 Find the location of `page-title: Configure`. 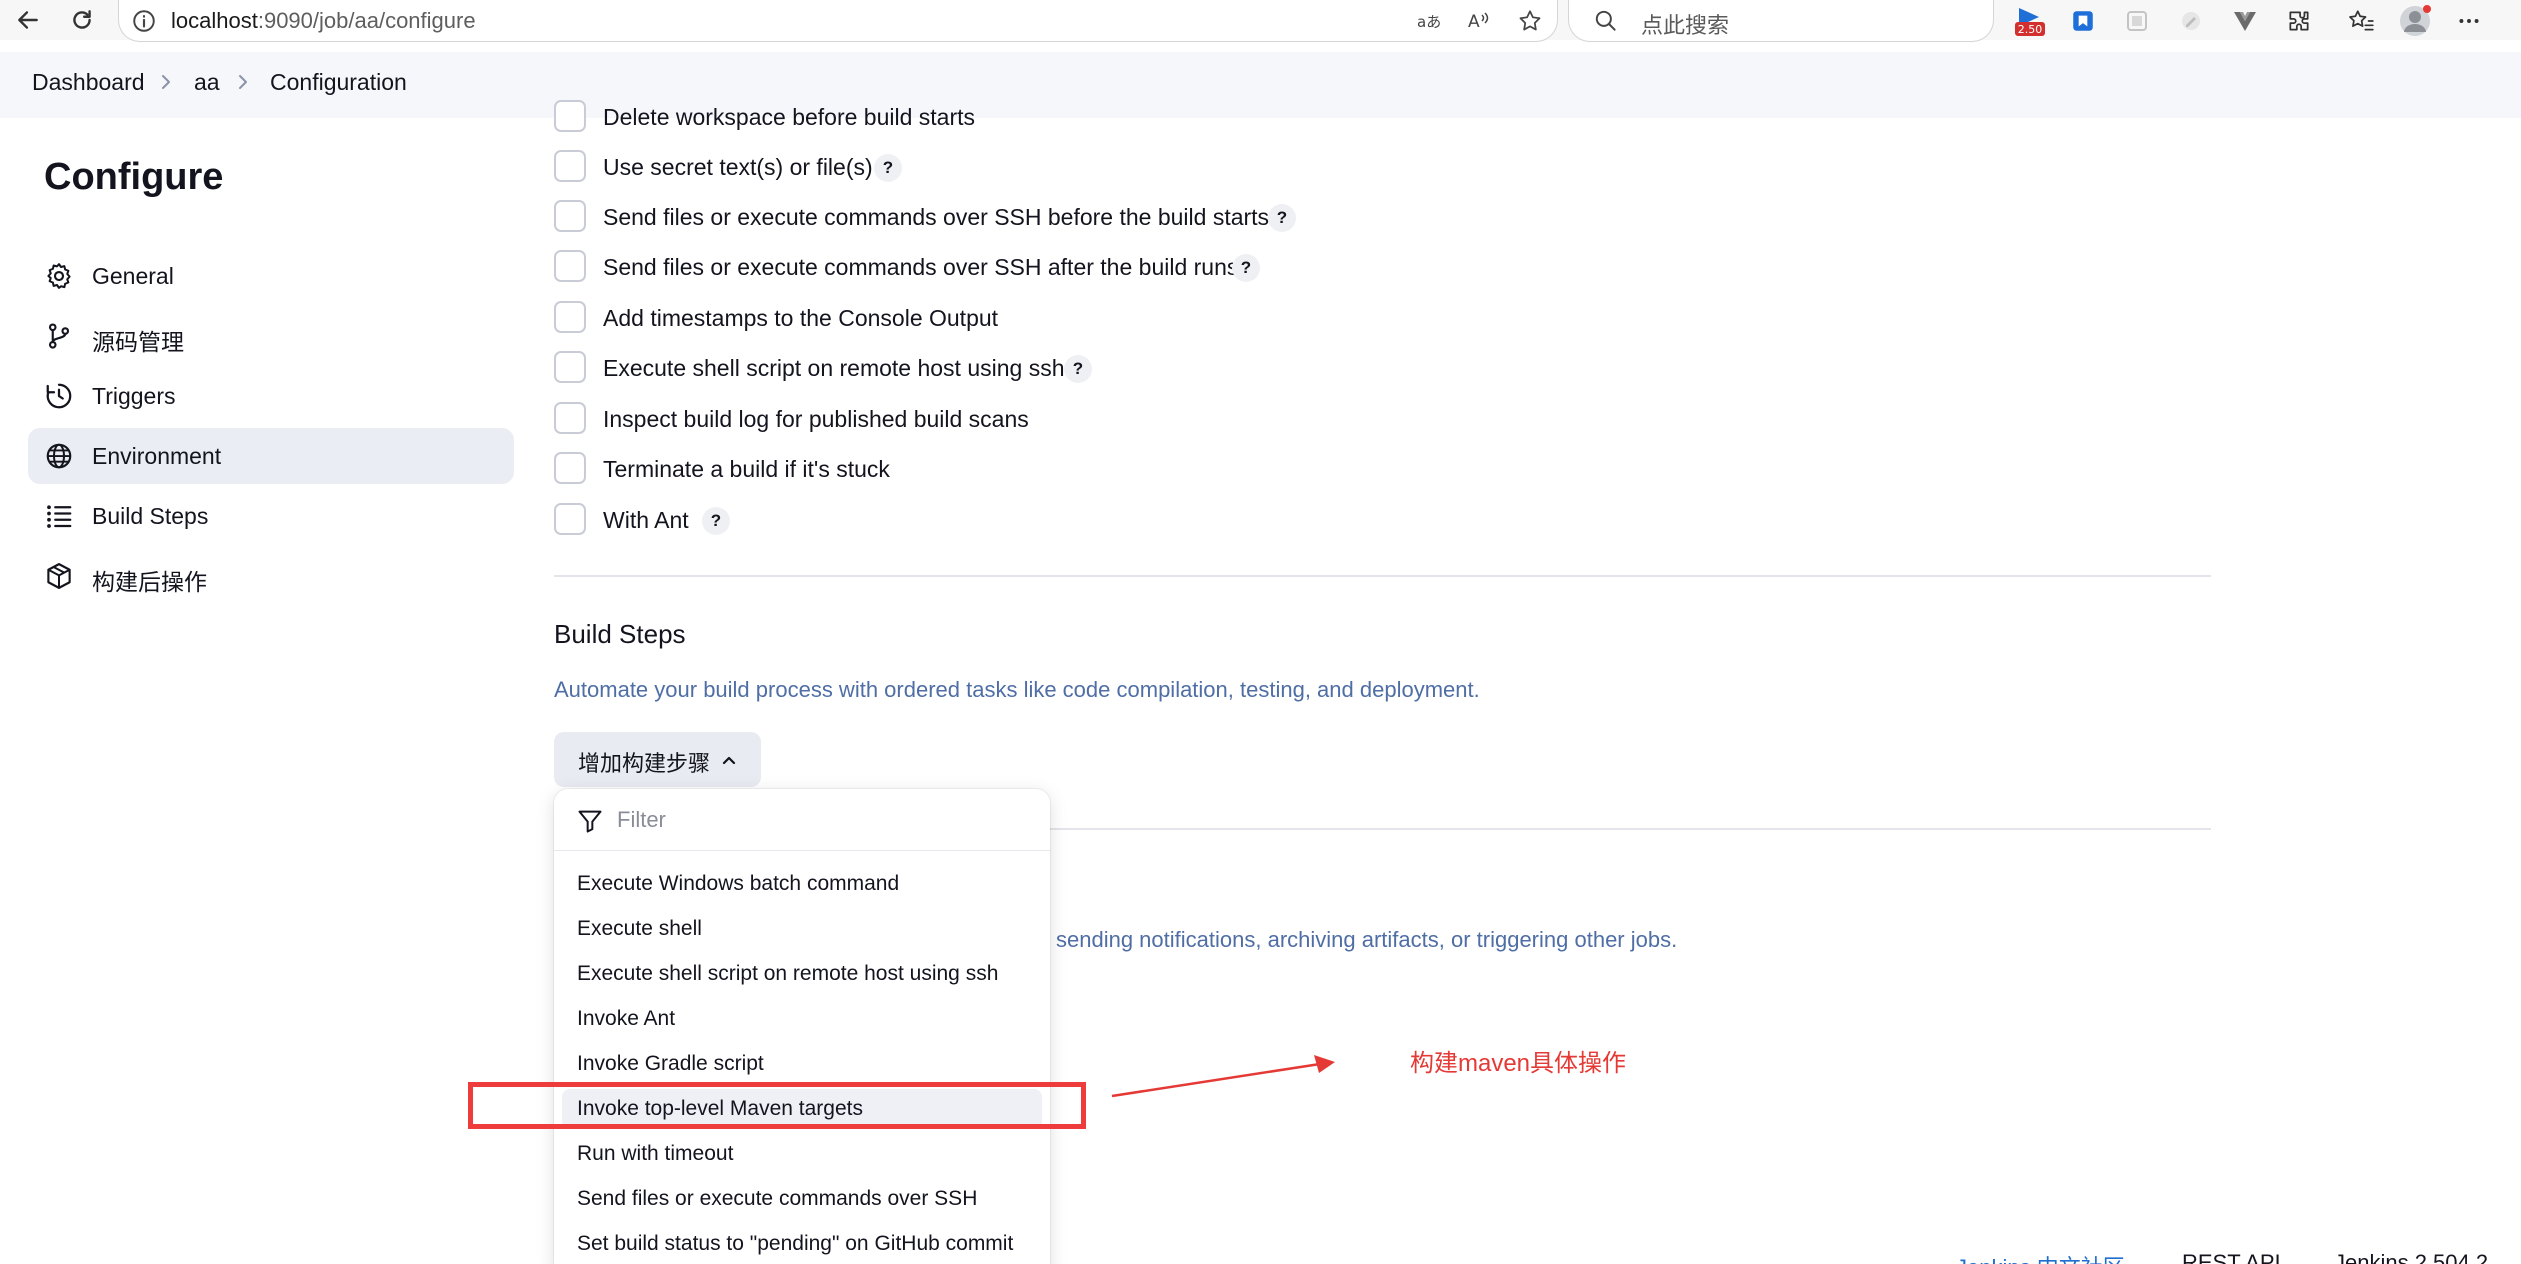

page-title: Configure is located at coordinates (134, 177).